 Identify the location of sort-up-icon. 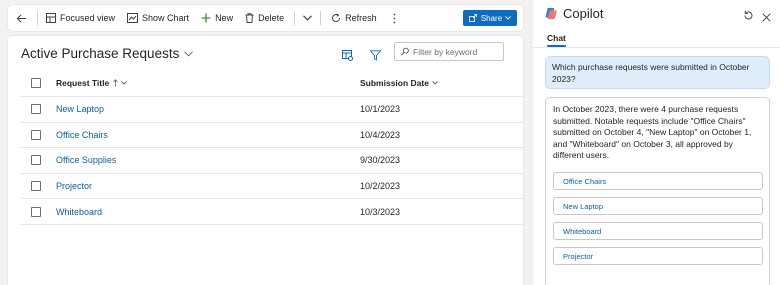
(116, 83).